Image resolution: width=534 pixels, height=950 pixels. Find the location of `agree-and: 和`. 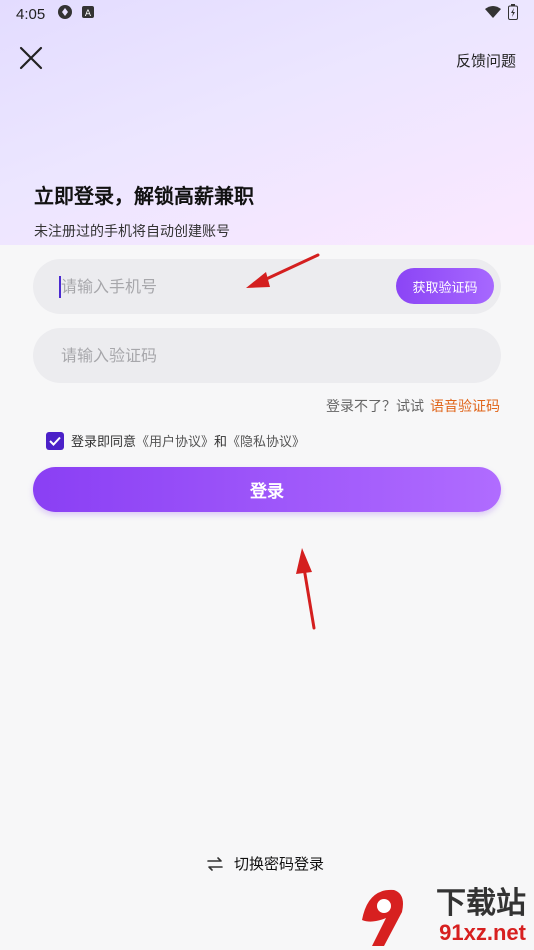

agree-and: 和 is located at coordinates (221, 442).